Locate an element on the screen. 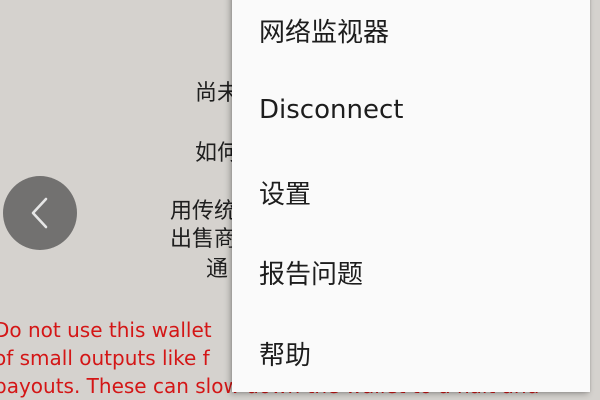 The image size is (600, 400). chevron-left-icon is located at coordinates (39, 213).